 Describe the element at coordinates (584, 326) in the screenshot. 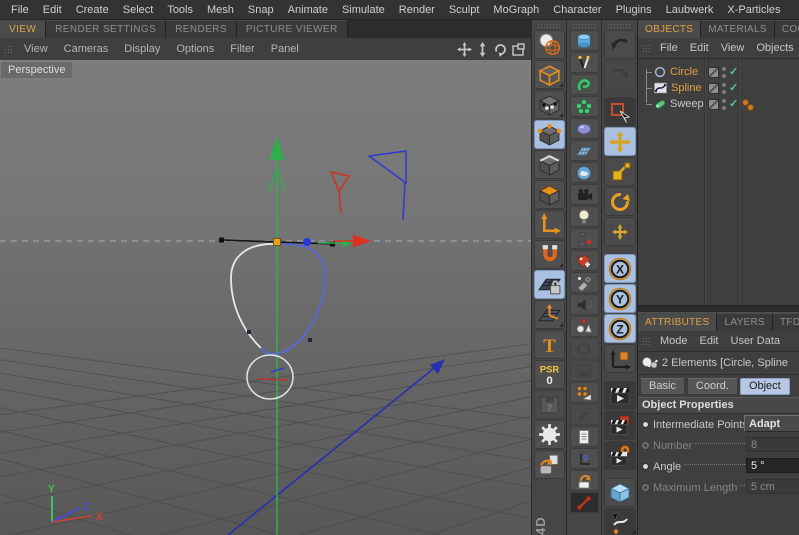

I see `null-object-button` at that location.